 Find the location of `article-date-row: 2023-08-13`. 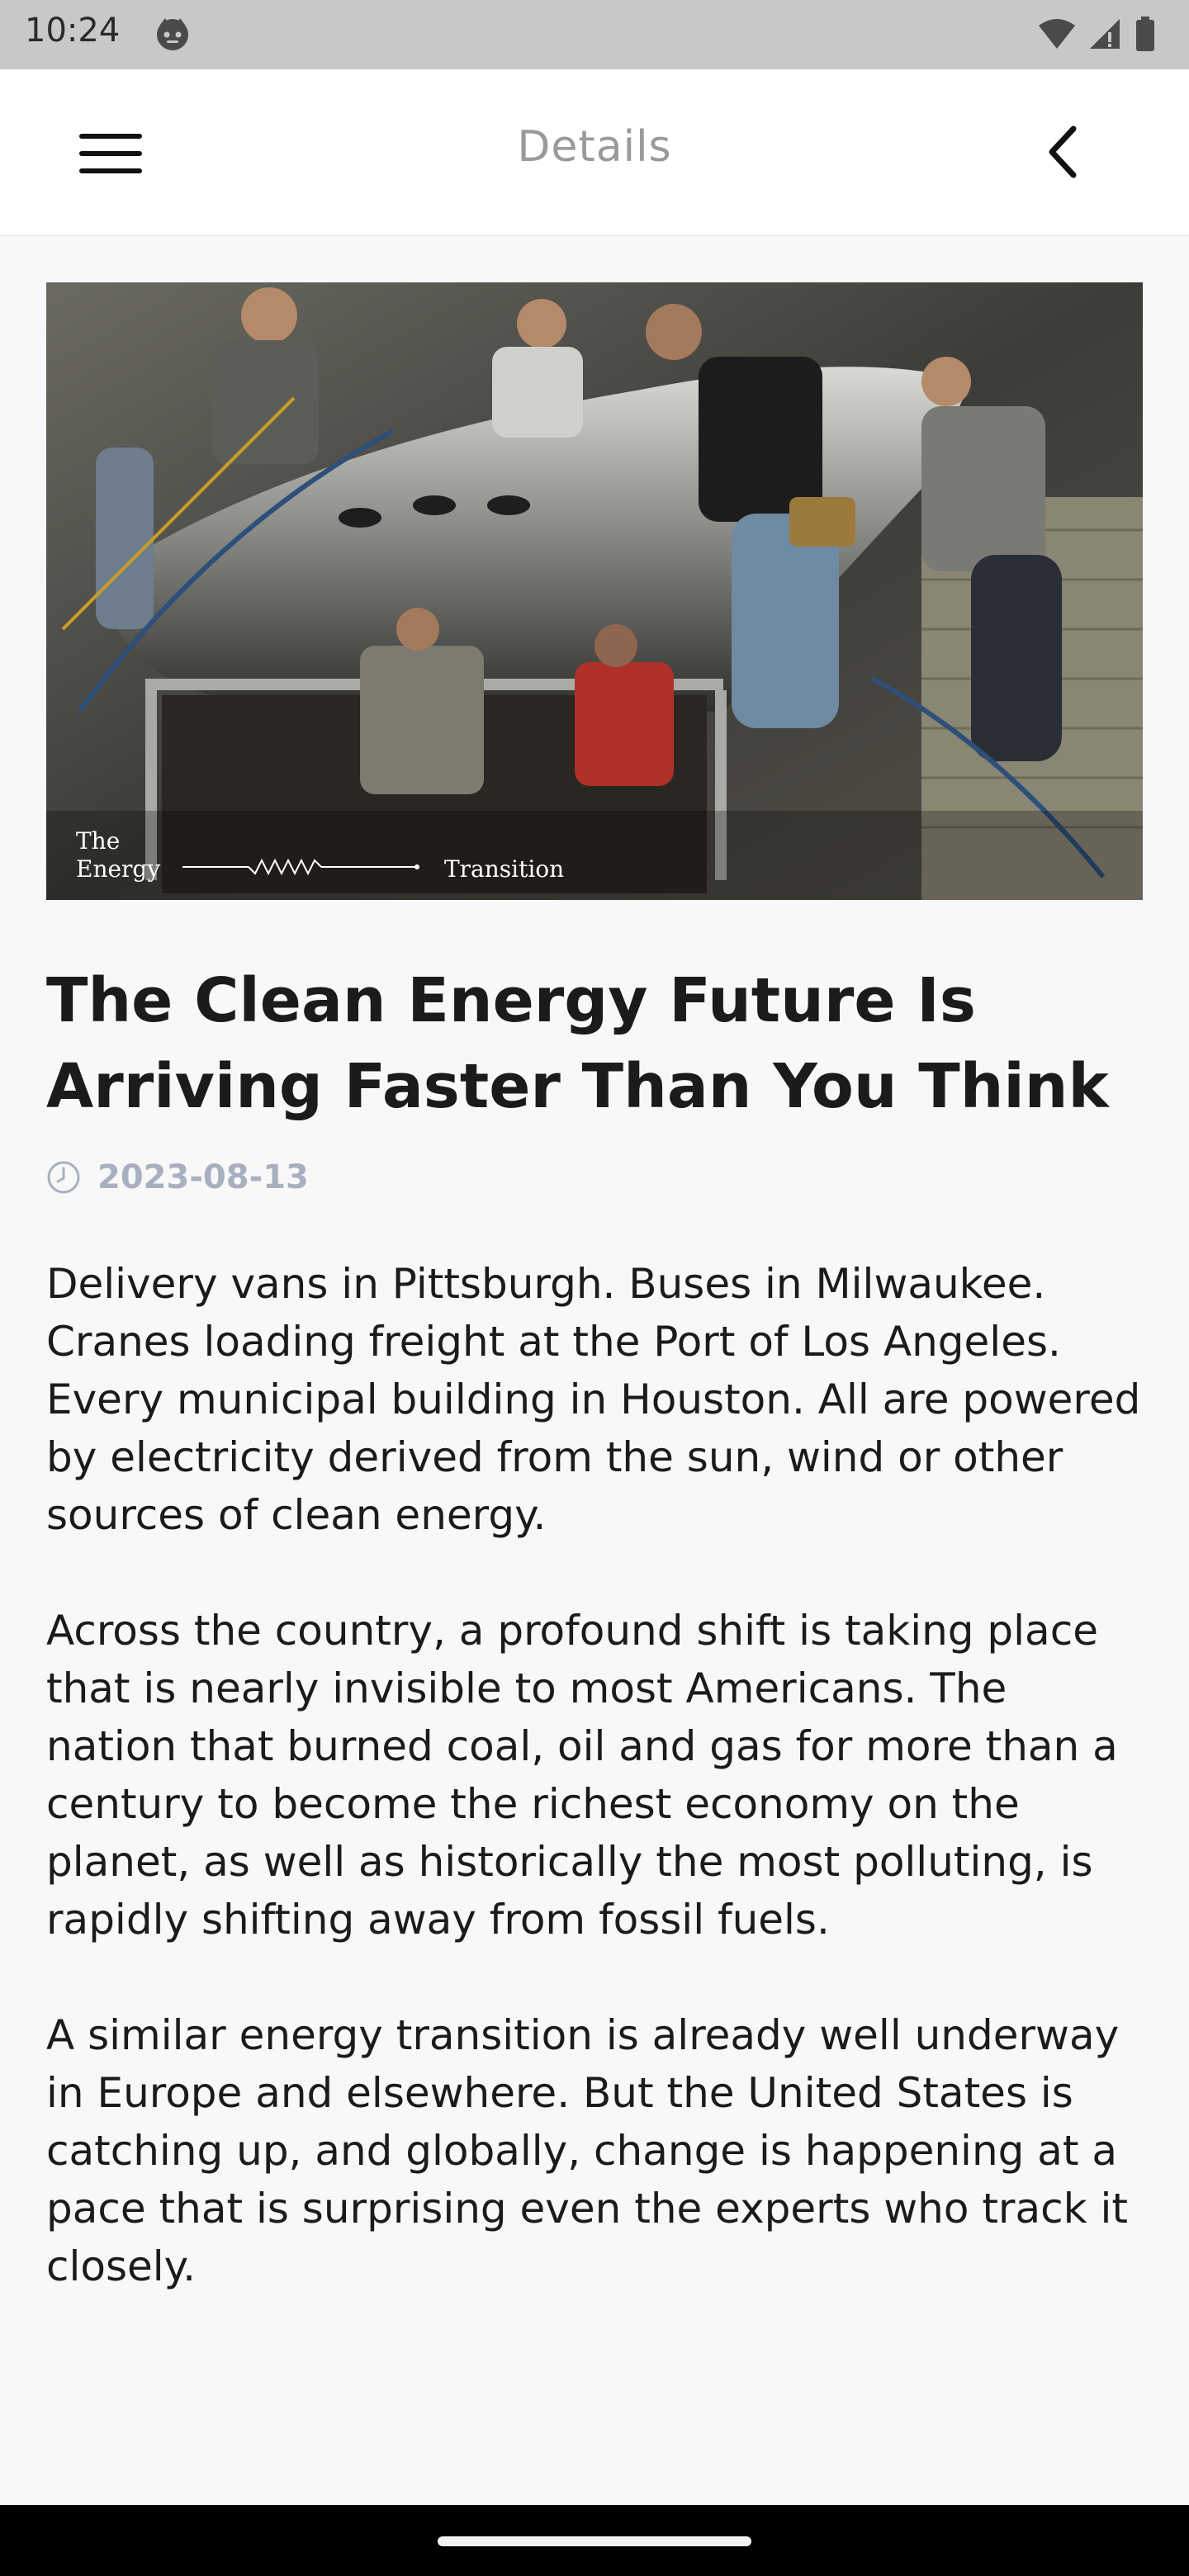

article-date-row: 2023-08-13 is located at coordinates (177, 1177).